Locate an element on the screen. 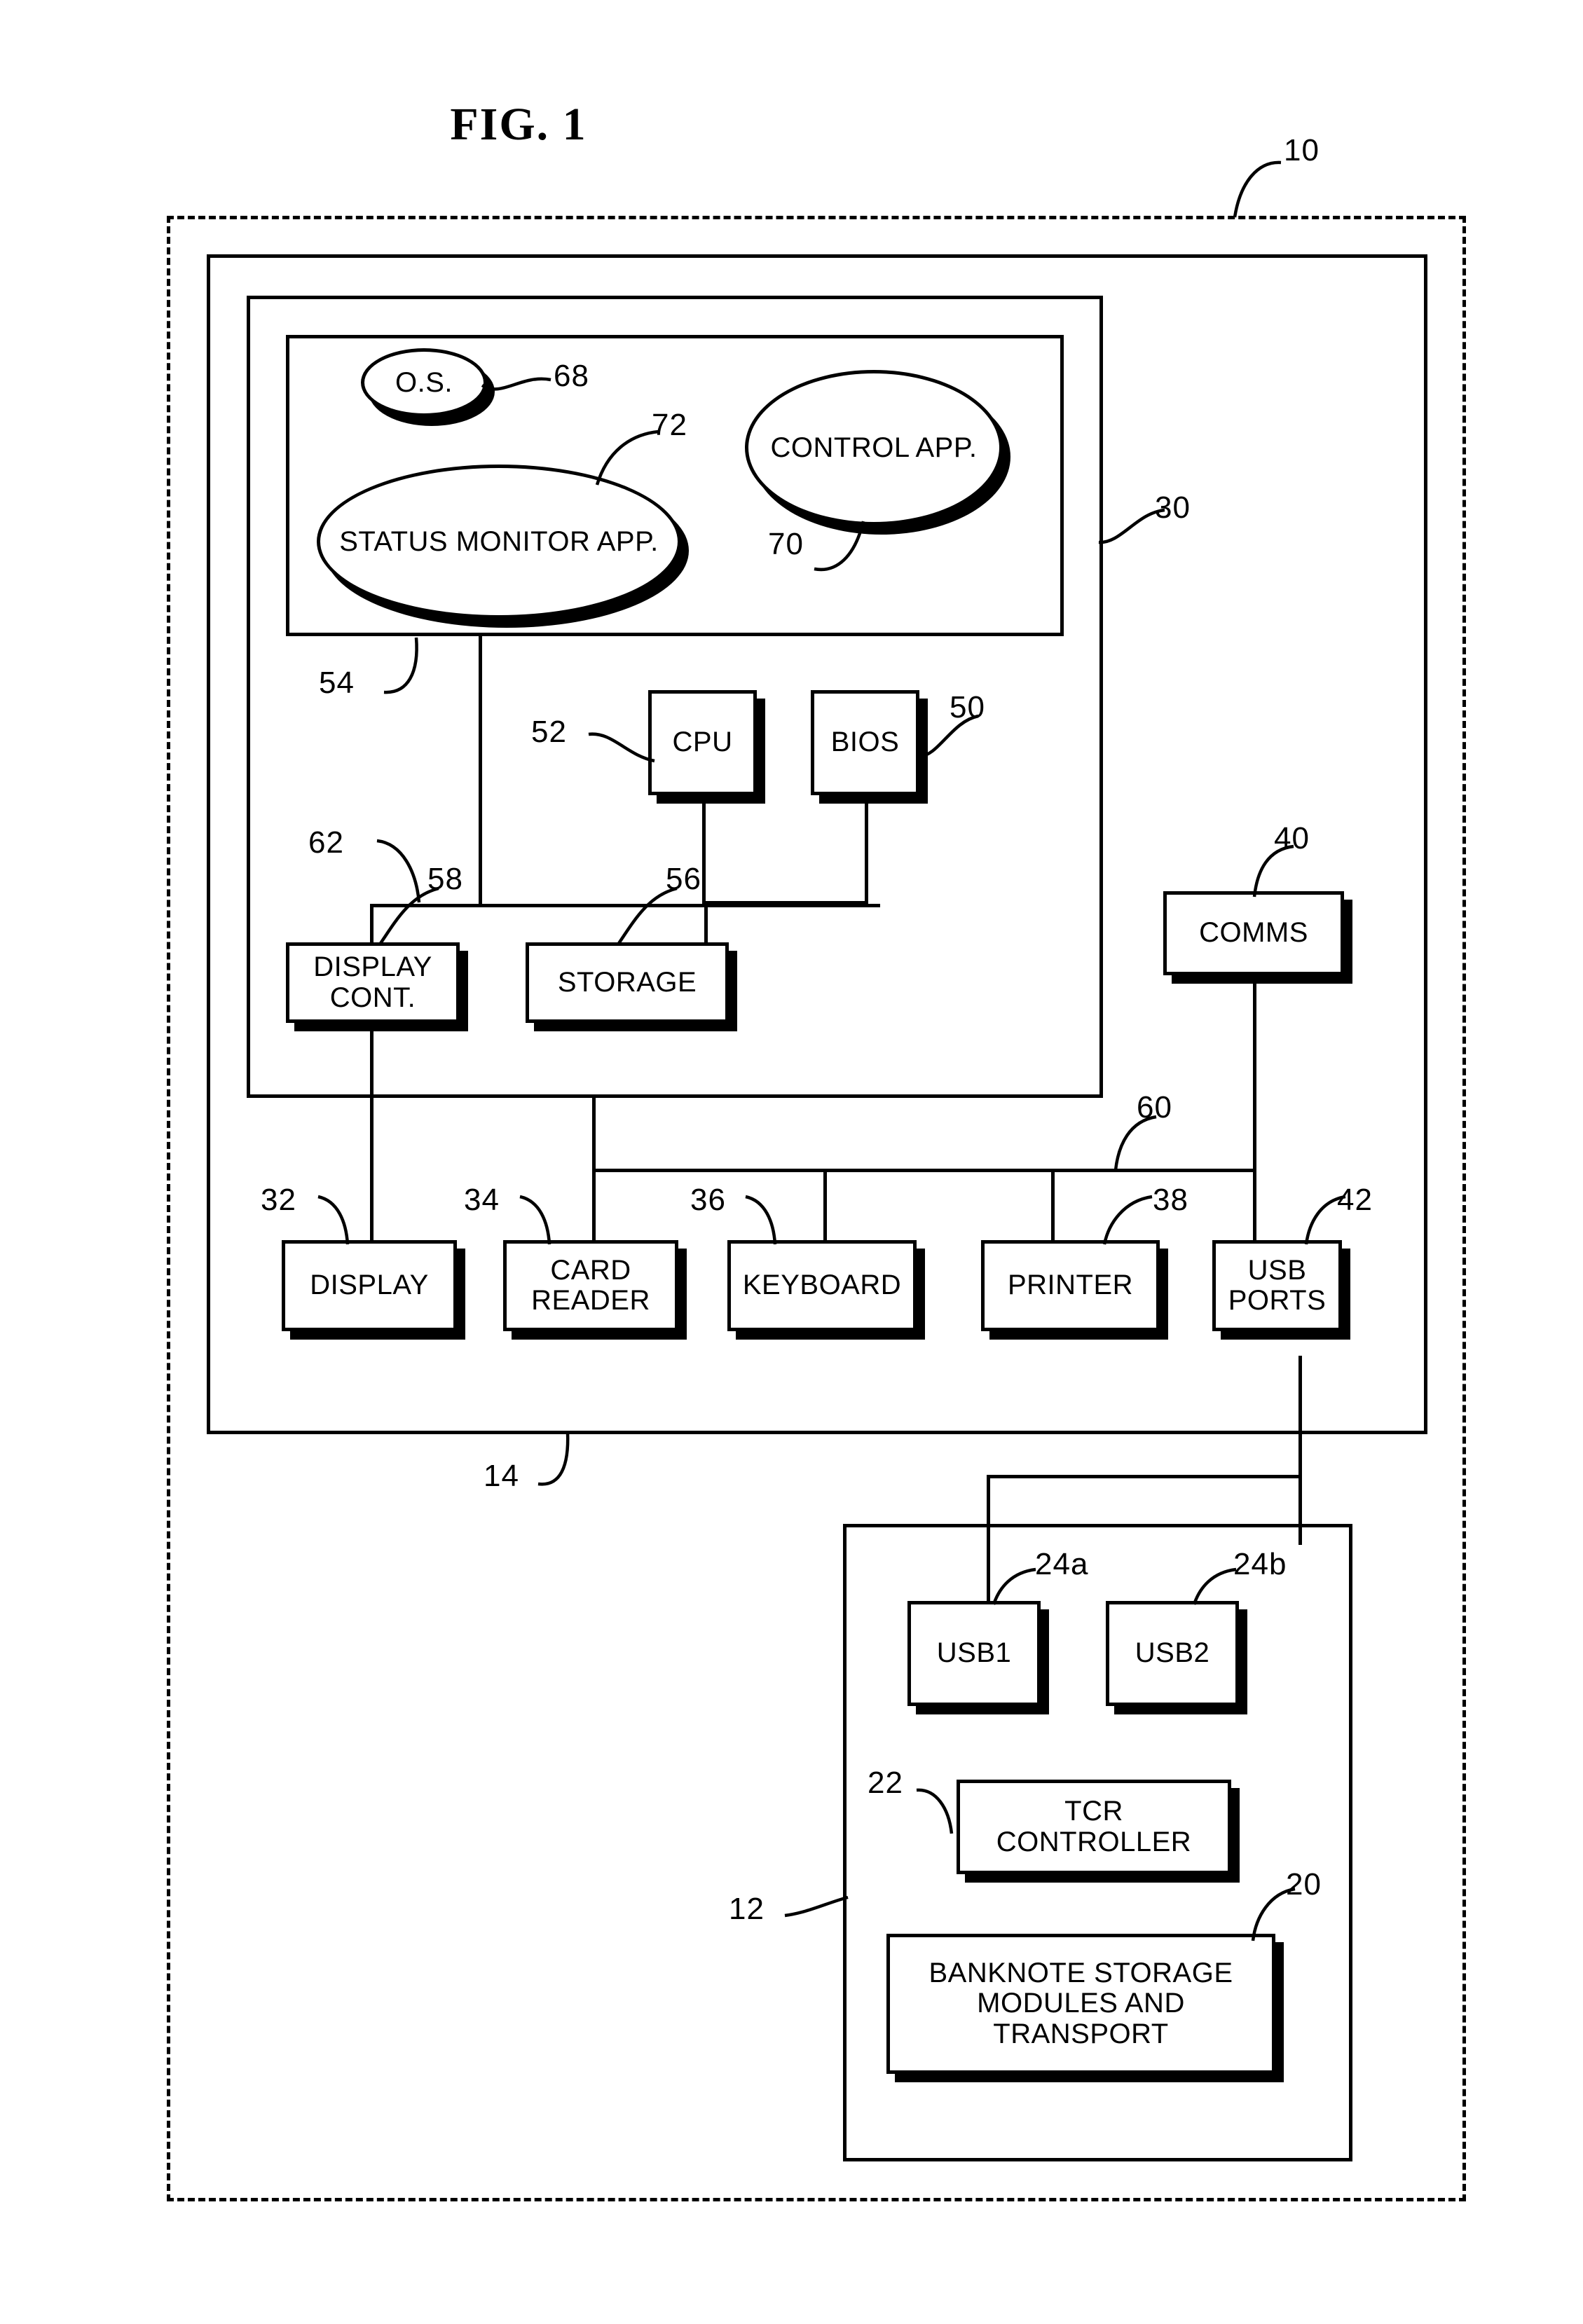  status-monitor-app-label: STATUS MONITOR APP. is located at coordinates (499, 541).